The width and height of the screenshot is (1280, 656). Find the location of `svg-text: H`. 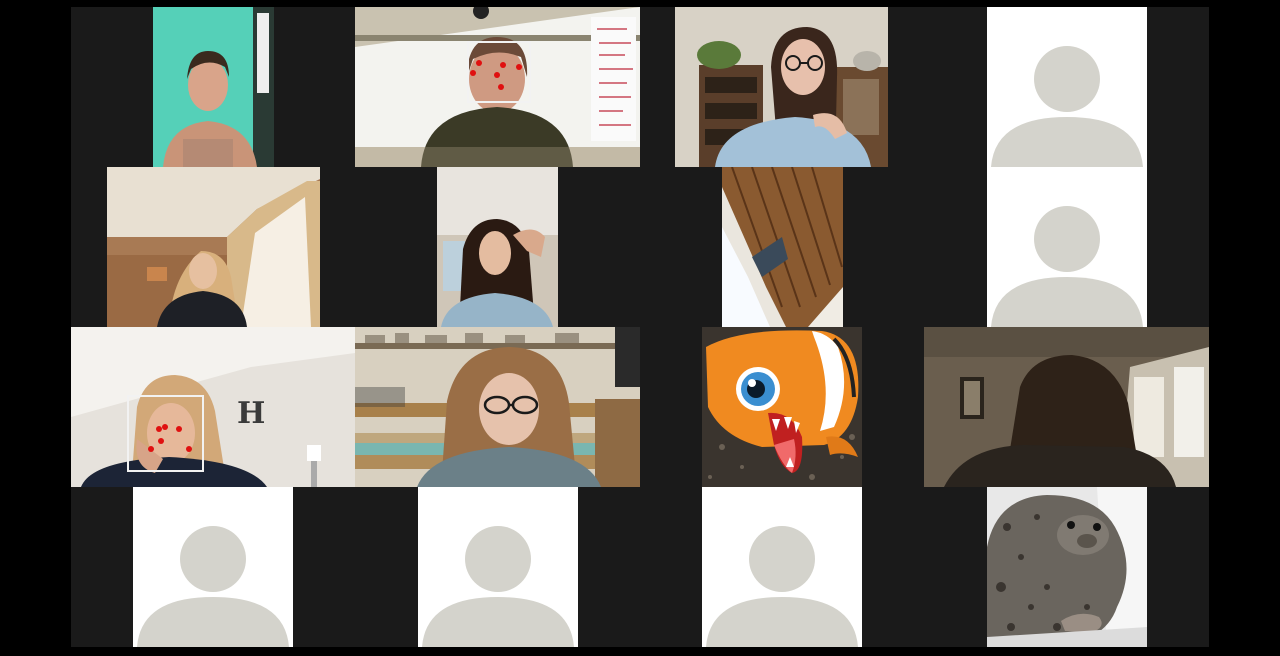

svg-text: H is located at coordinates (251, 413).